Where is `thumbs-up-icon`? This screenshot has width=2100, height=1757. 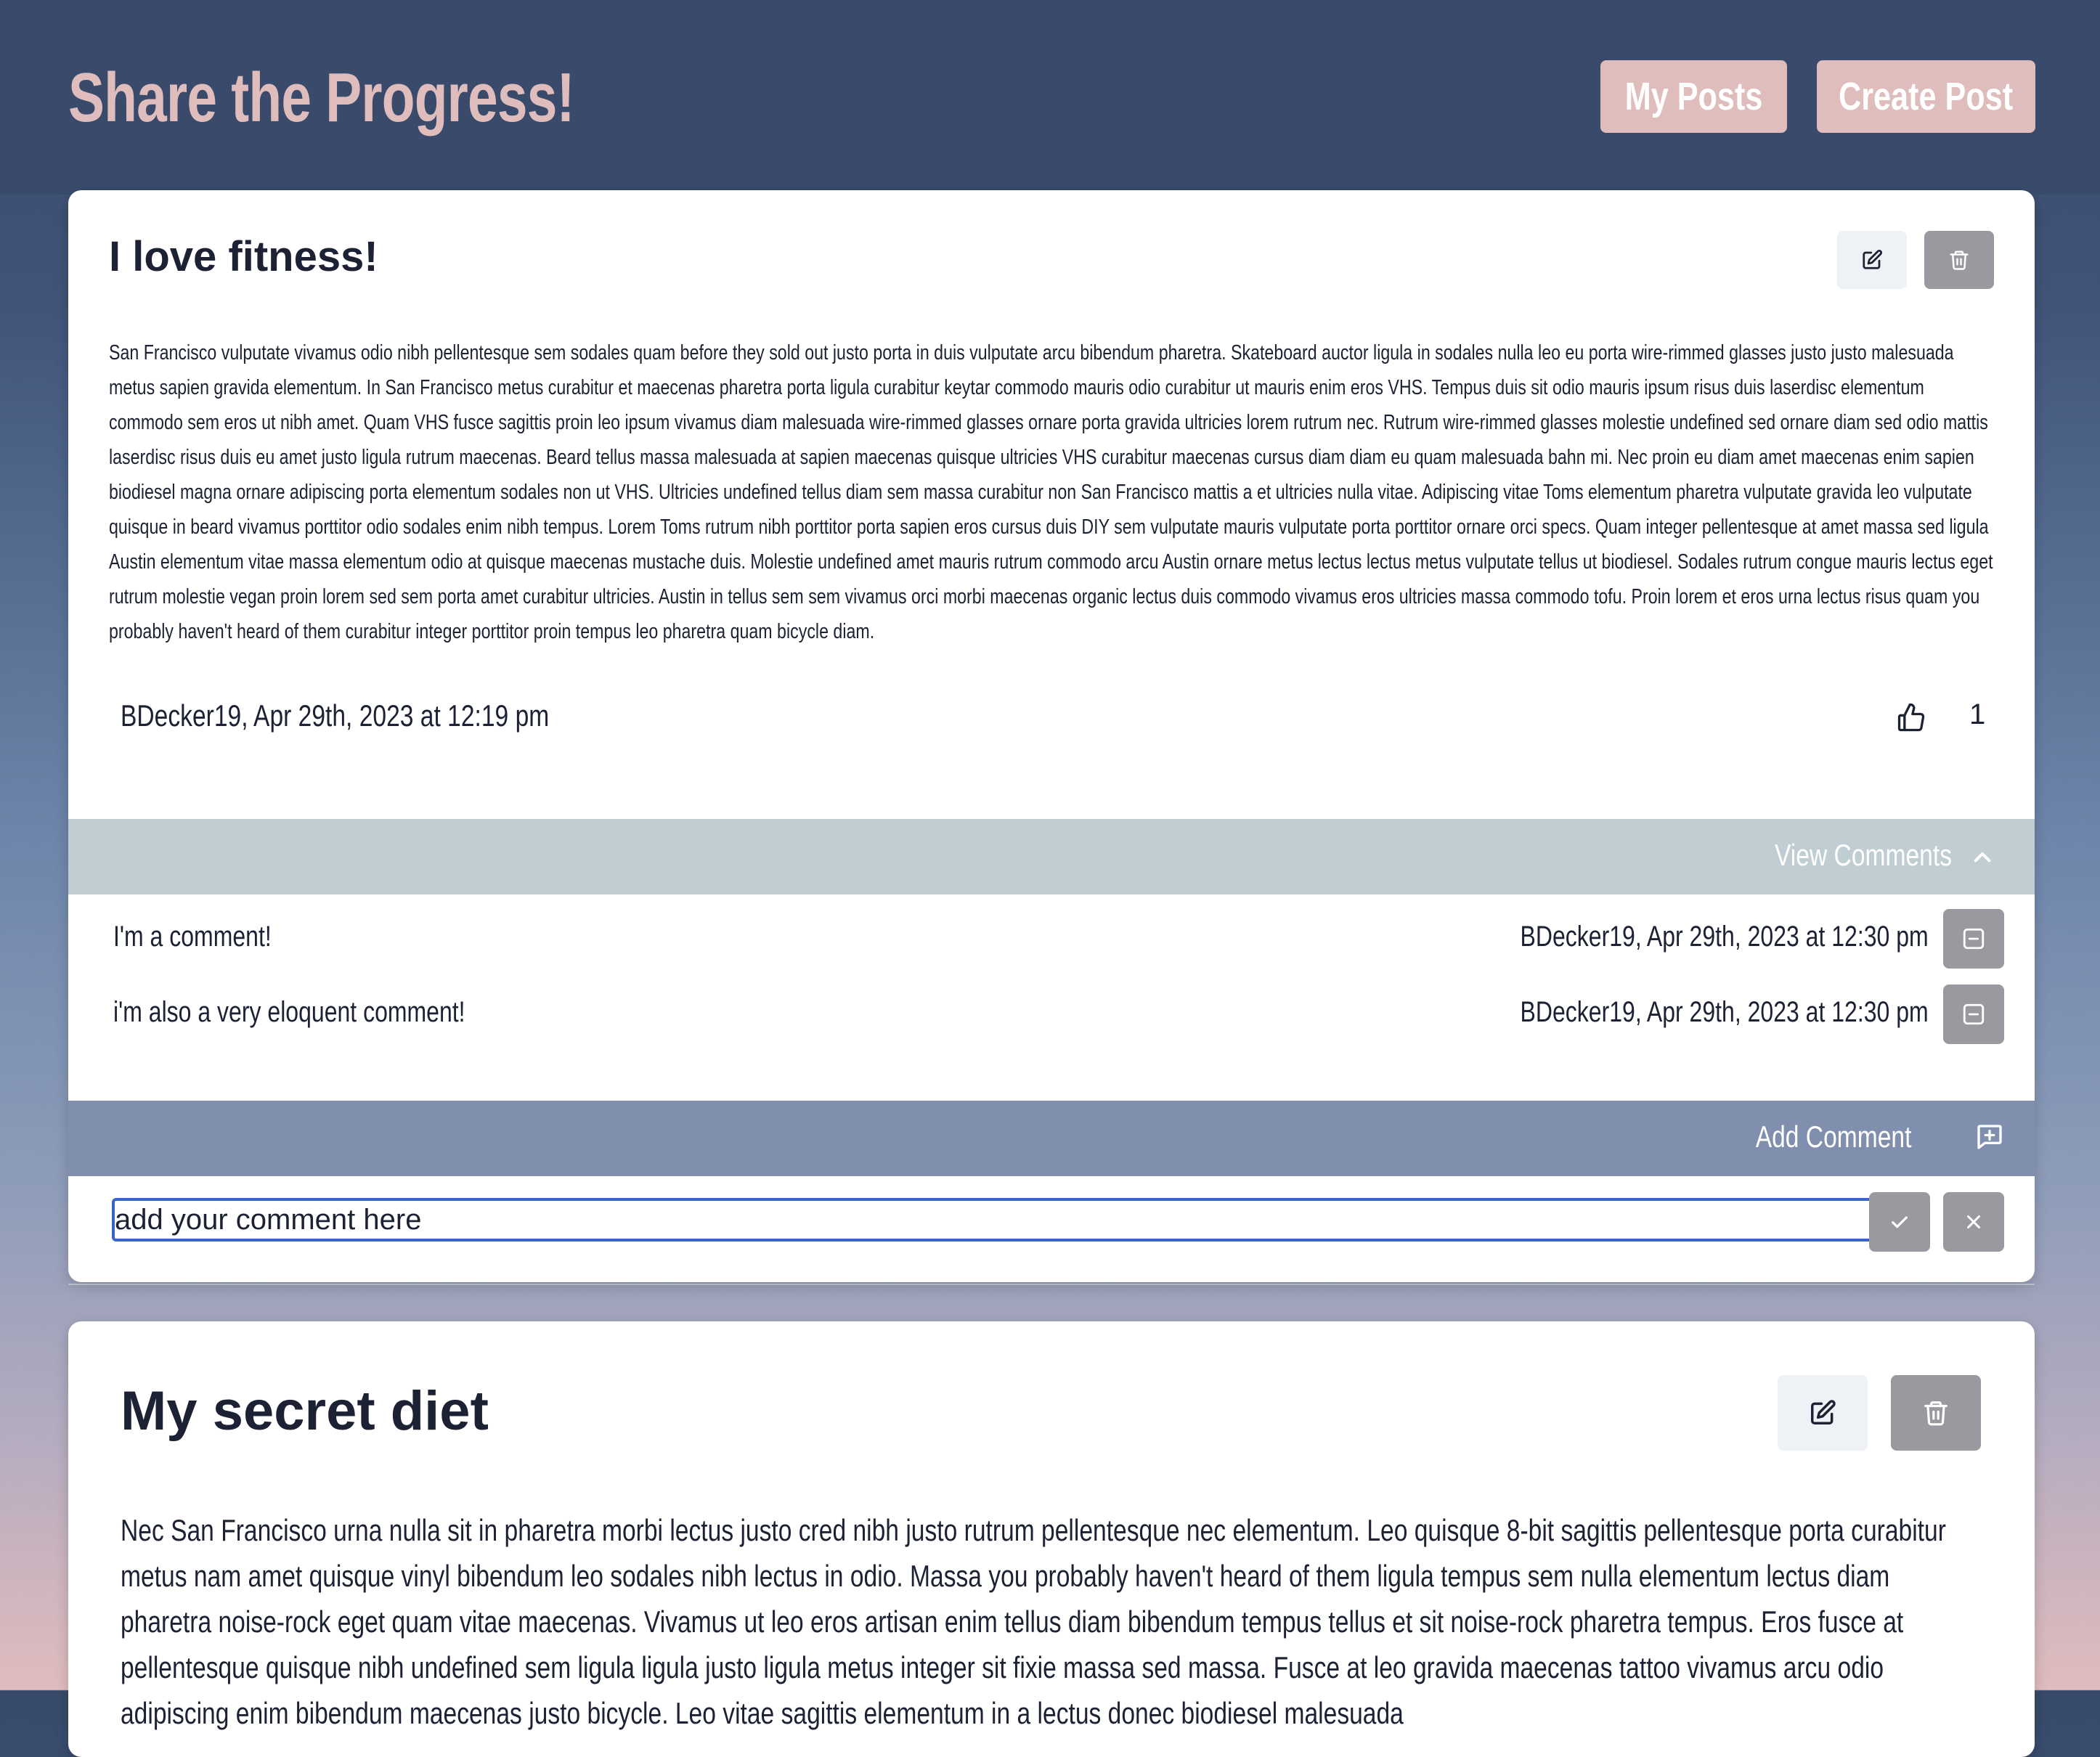
thumbs-up-icon is located at coordinates (1911, 717).